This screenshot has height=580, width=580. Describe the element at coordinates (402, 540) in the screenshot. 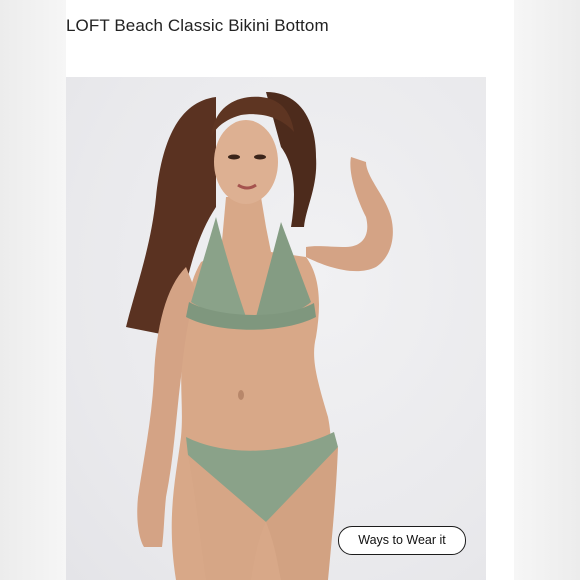

I see `ways-to-wear-button: Ways to Wear it` at that location.